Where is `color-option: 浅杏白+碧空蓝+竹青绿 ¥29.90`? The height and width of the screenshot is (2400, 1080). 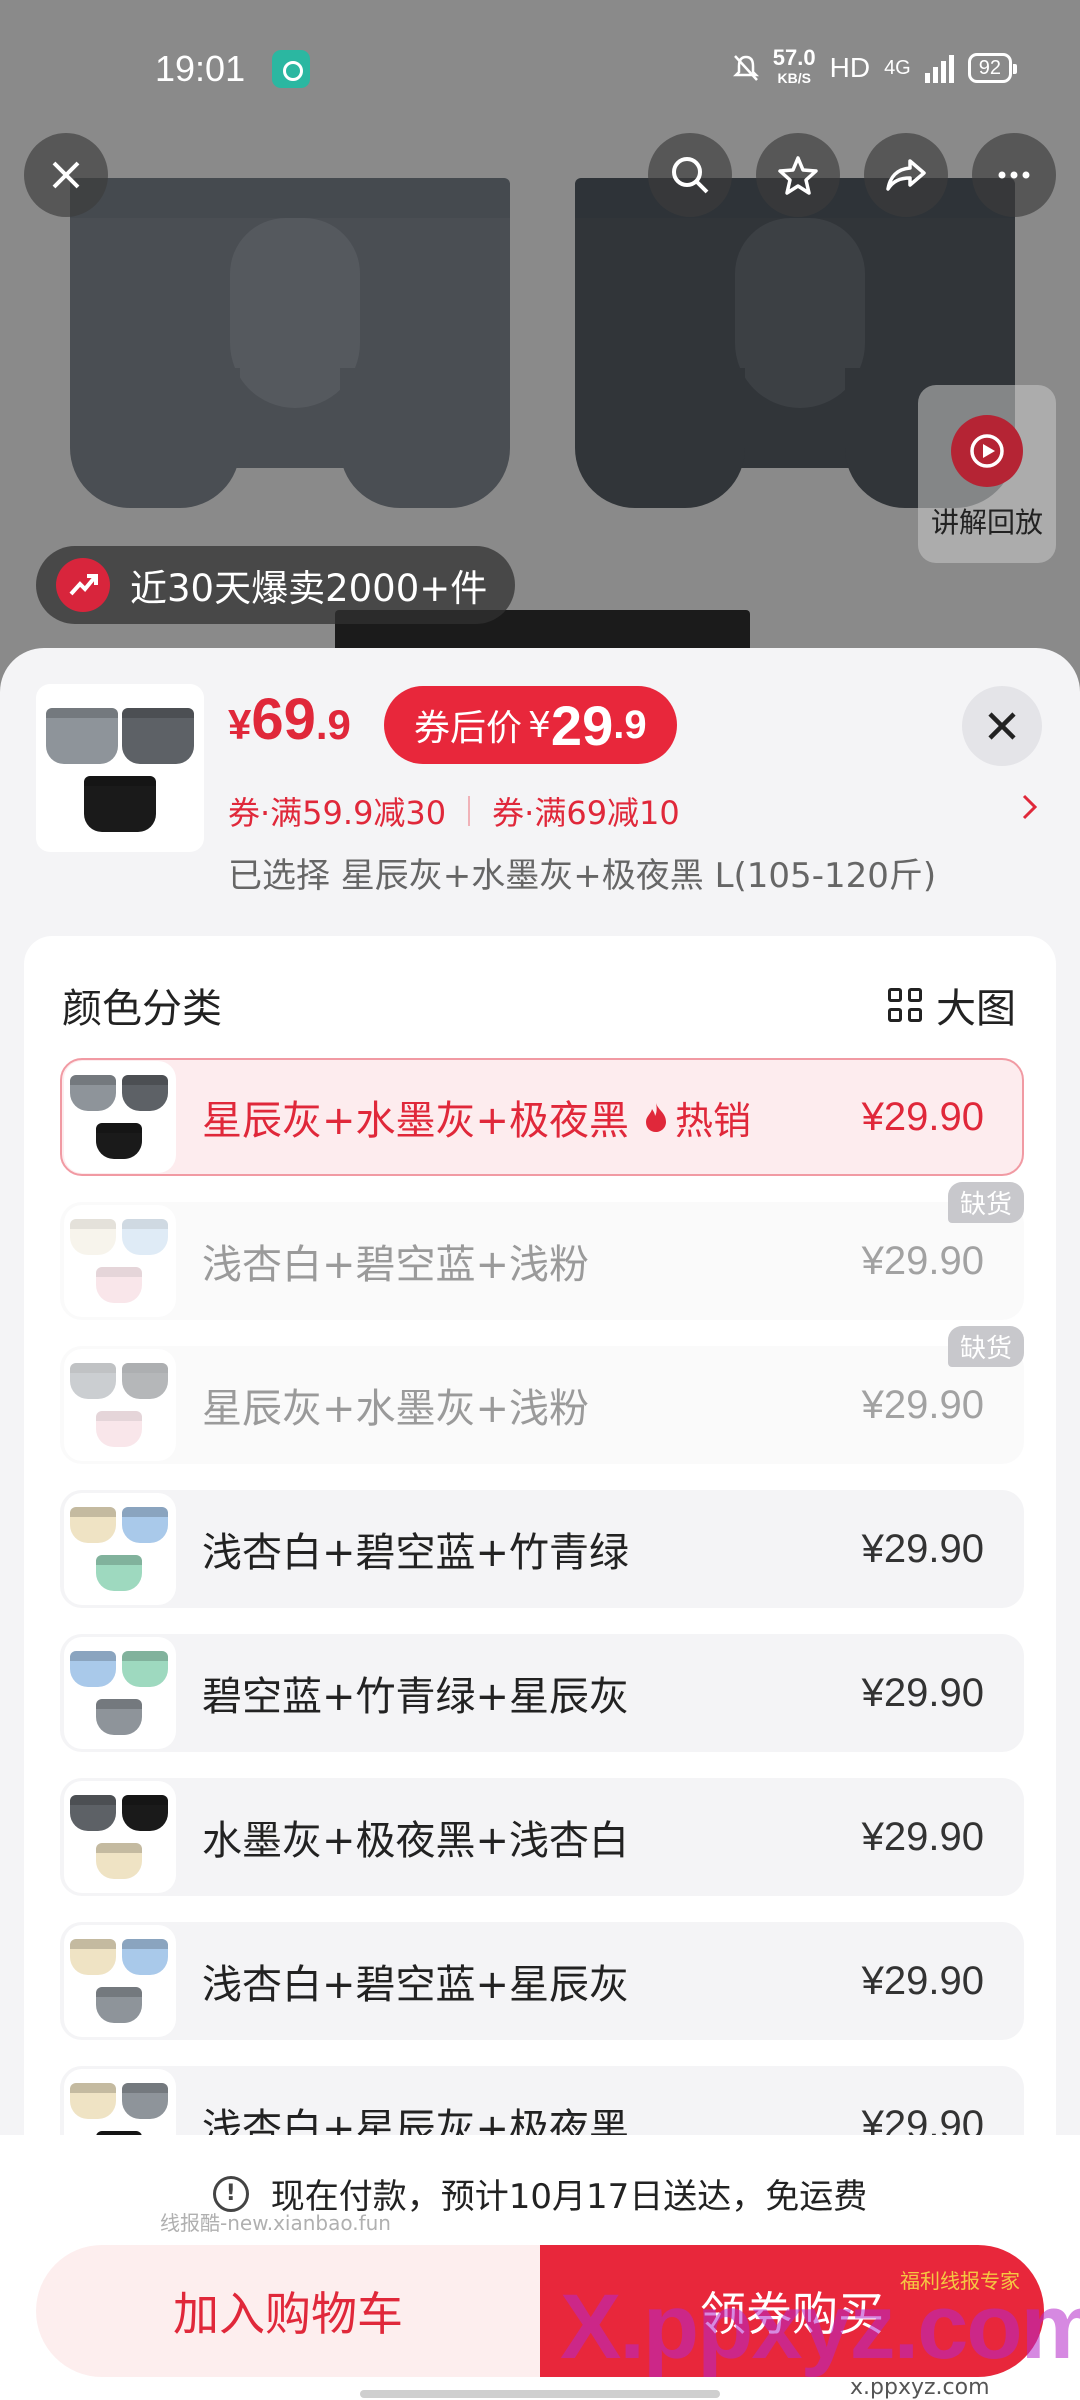
color-option: 浅杏白+碧空蓝+竹青绿 ¥29.90 is located at coordinates (542, 1549).